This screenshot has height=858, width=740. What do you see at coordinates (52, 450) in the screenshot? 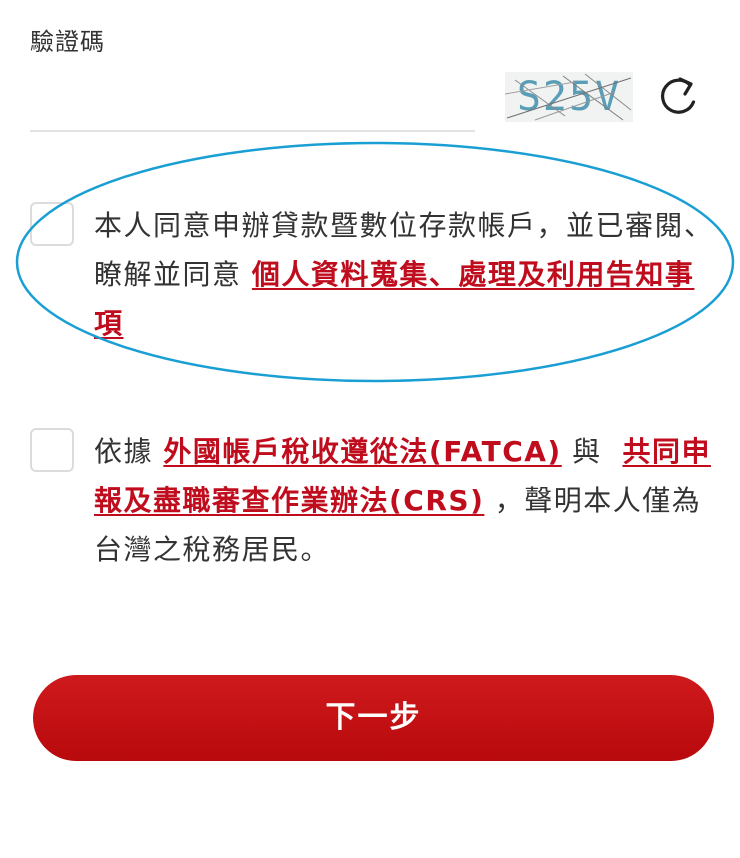
I see `consent-checkbox-tax-residency` at bounding box center [52, 450].